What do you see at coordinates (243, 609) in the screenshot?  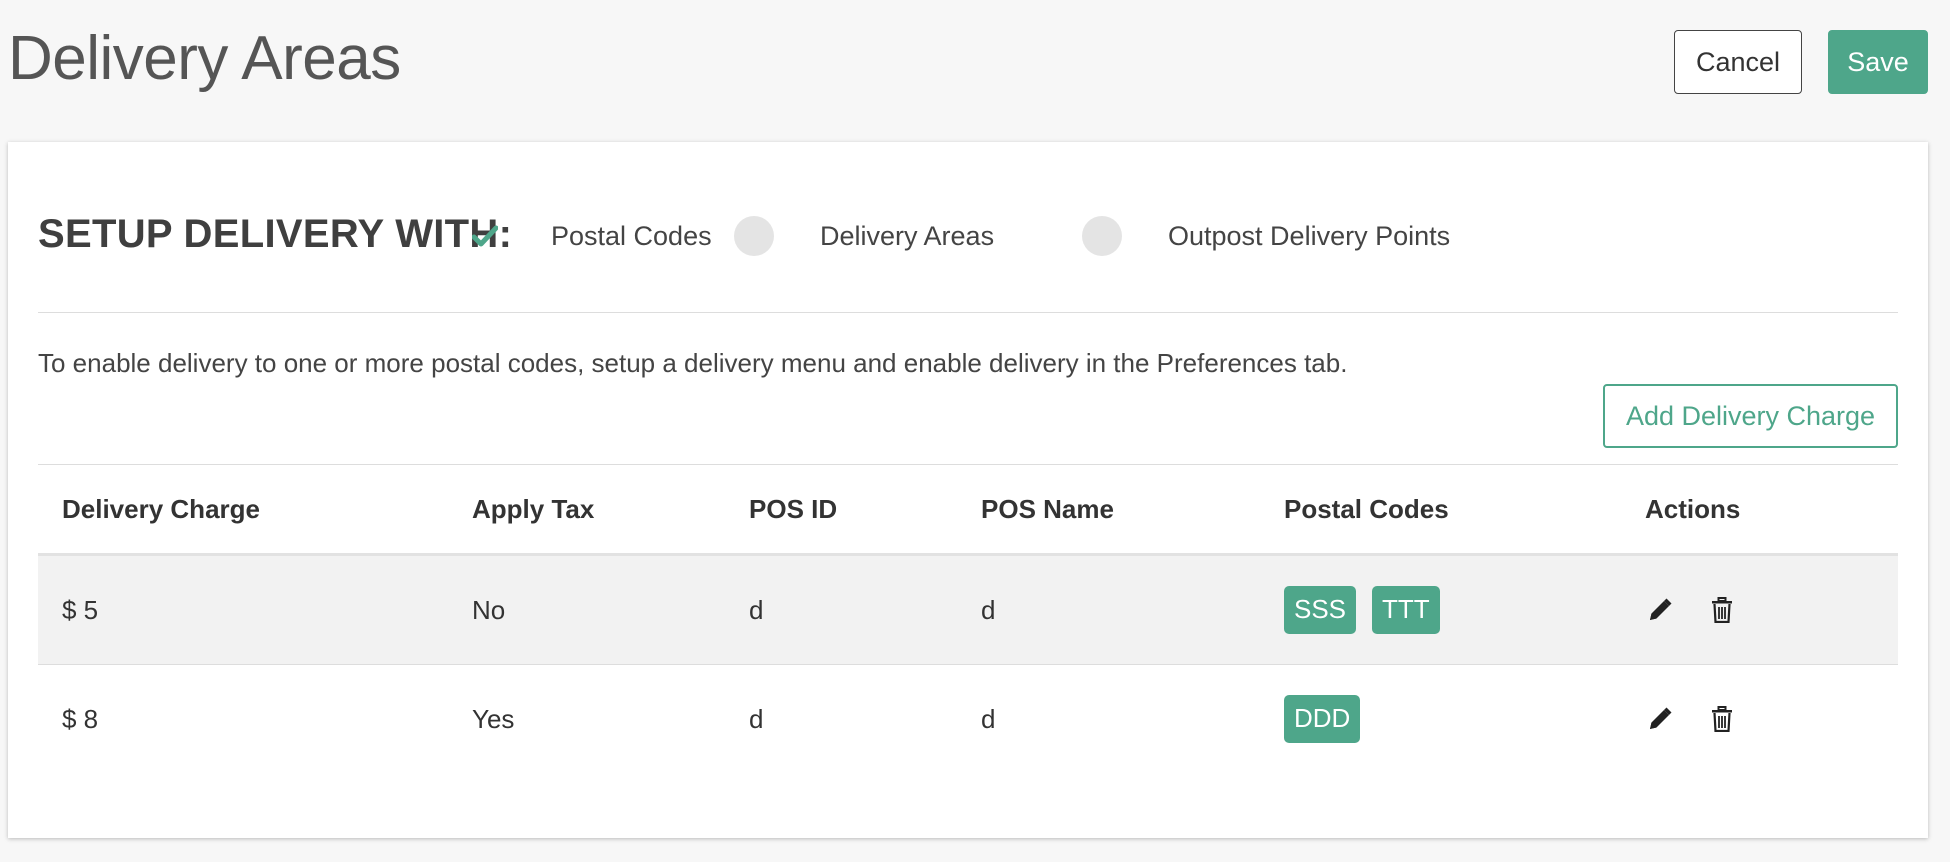 I see `delivery-charge-cell: $ 5` at bounding box center [243, 609].